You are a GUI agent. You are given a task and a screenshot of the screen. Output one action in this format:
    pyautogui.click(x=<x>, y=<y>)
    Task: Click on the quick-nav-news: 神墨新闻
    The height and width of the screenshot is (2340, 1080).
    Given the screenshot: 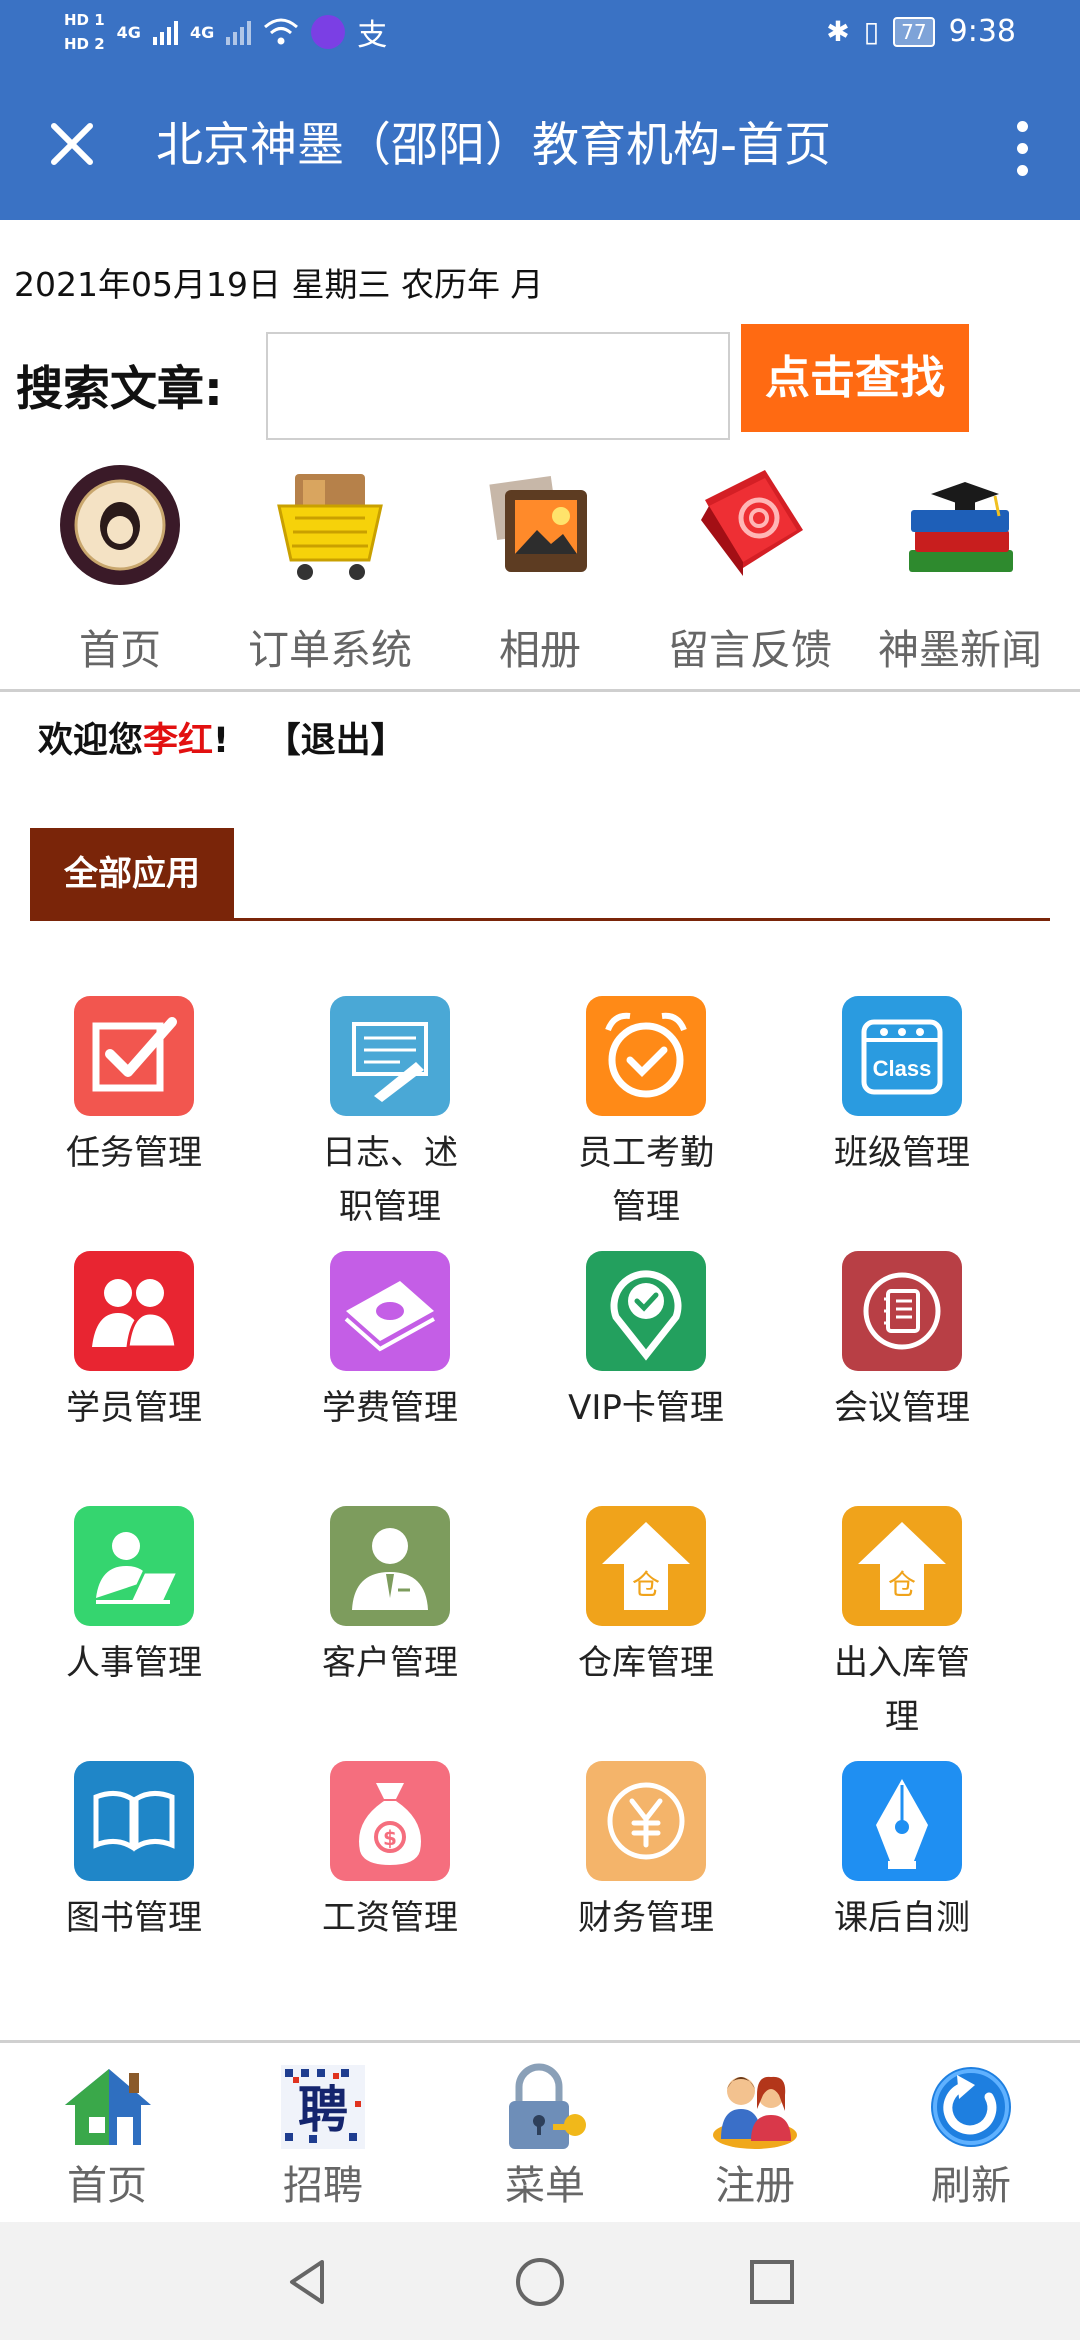 What is the action you would take?
    pyautogui.click(x=960, y=568)
    